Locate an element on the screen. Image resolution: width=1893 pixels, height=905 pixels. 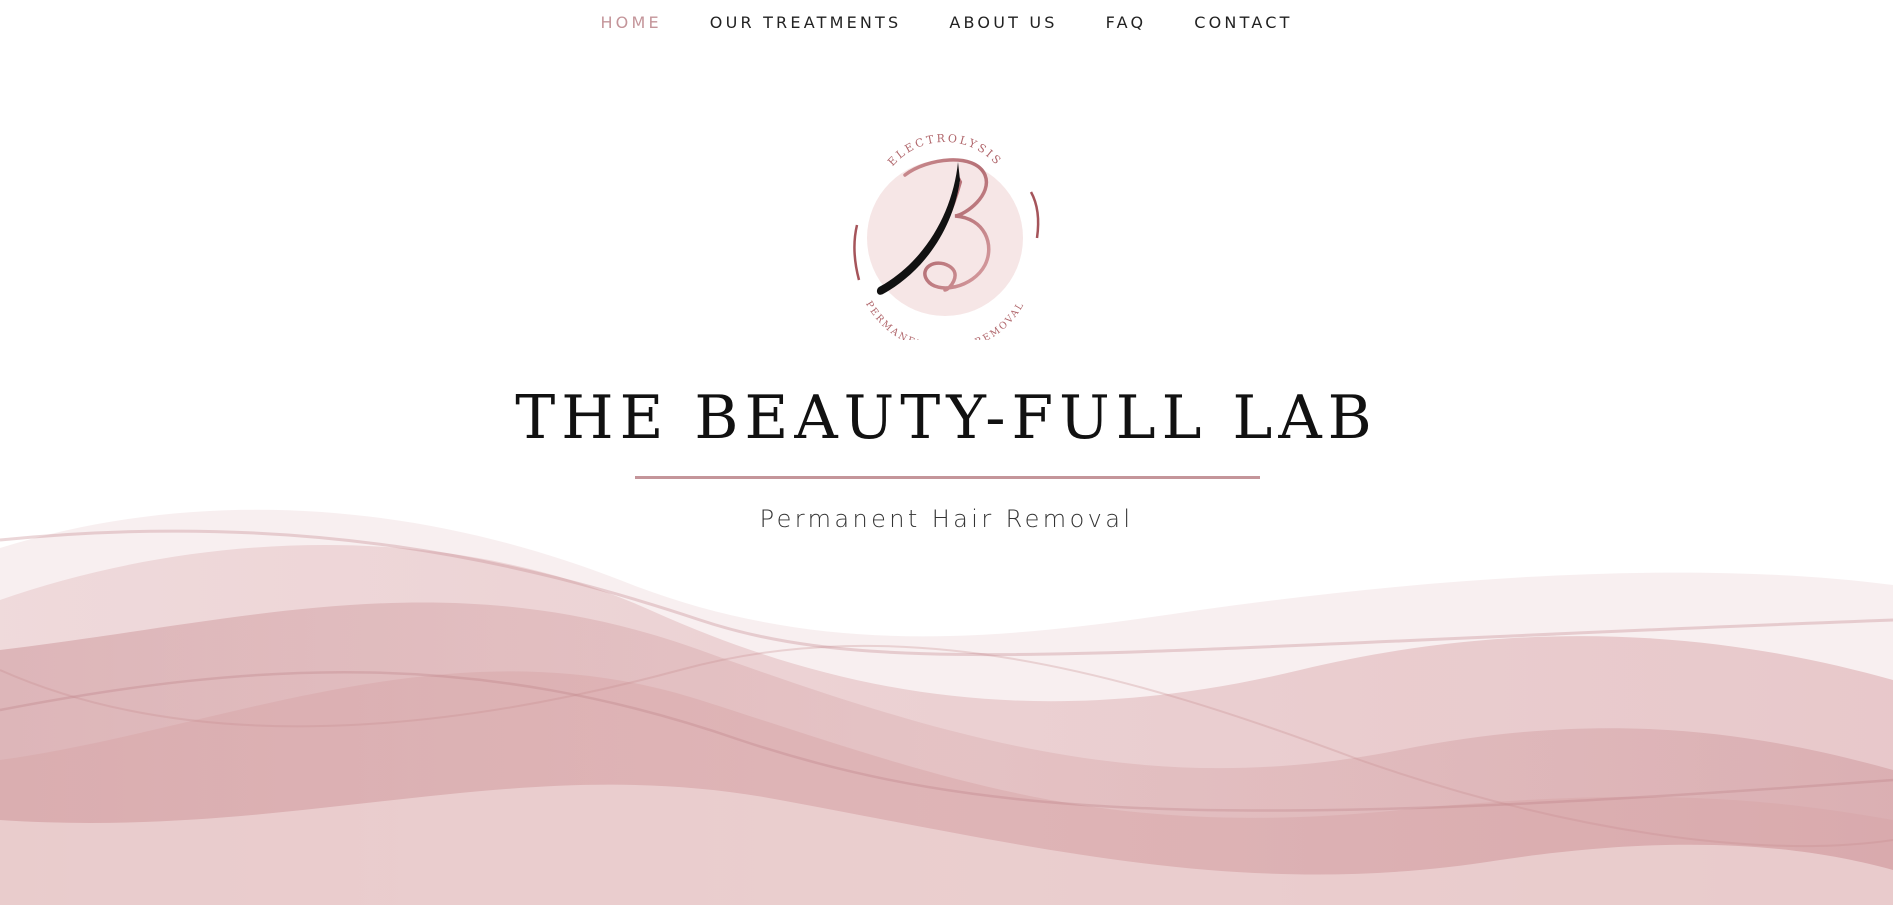
site-subtitle: Permanent Hair Removal is located at coordinates (946, 519).